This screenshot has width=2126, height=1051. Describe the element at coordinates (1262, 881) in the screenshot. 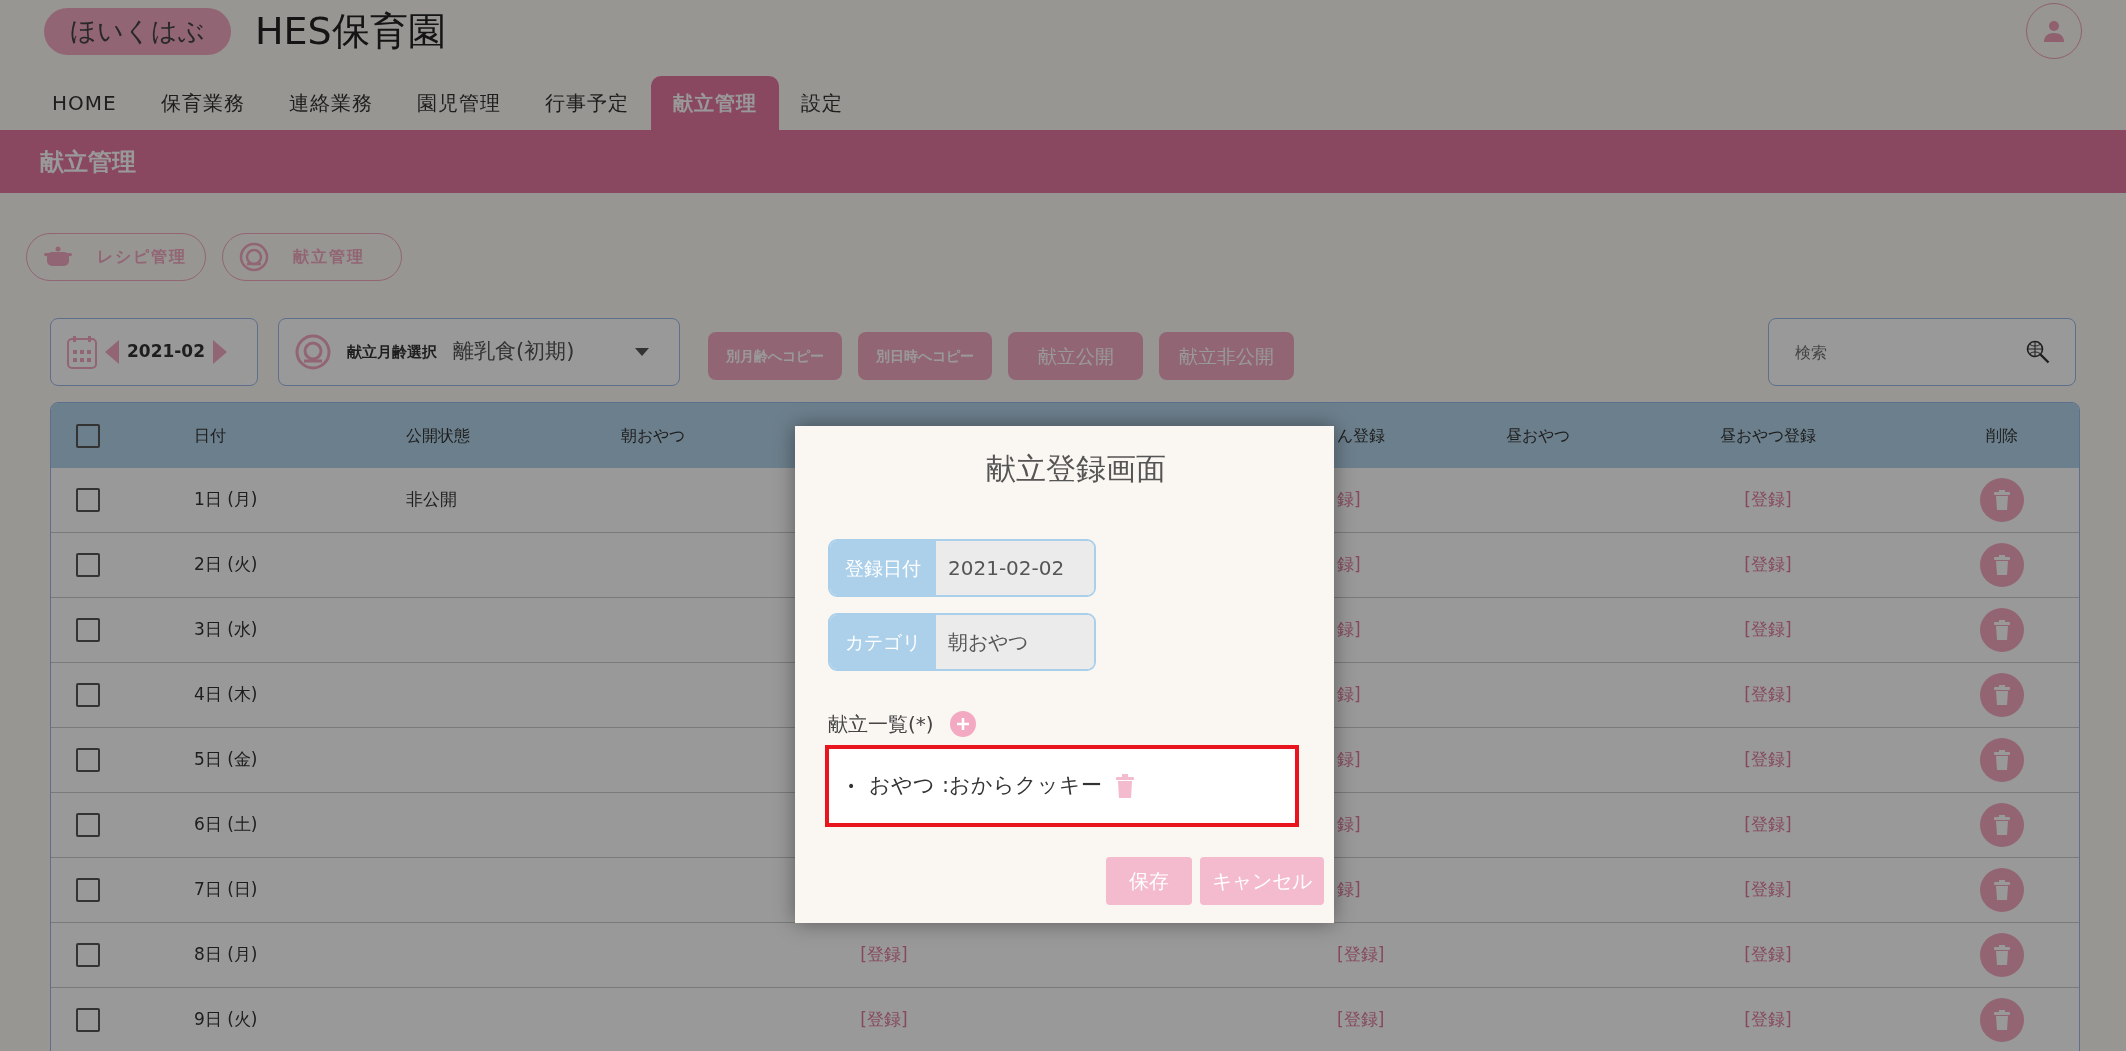

I see `cancel-button: キャンセル` at that location.